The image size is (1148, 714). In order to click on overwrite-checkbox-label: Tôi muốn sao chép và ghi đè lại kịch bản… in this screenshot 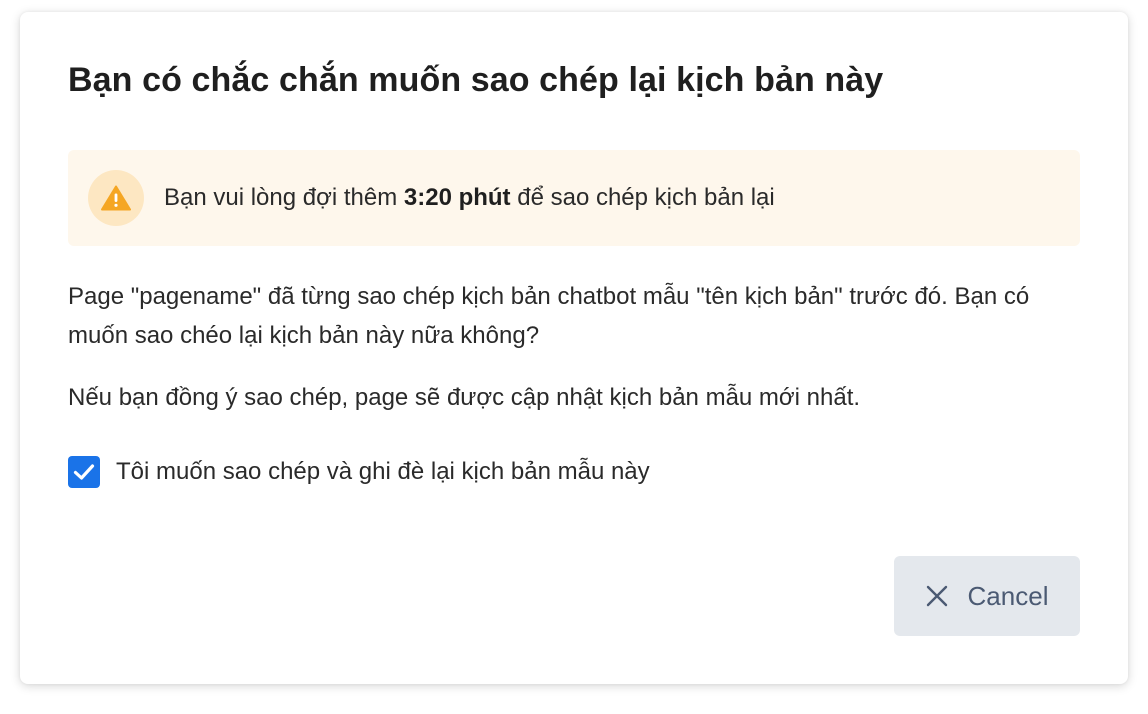, I will do `click(383, 471)`.